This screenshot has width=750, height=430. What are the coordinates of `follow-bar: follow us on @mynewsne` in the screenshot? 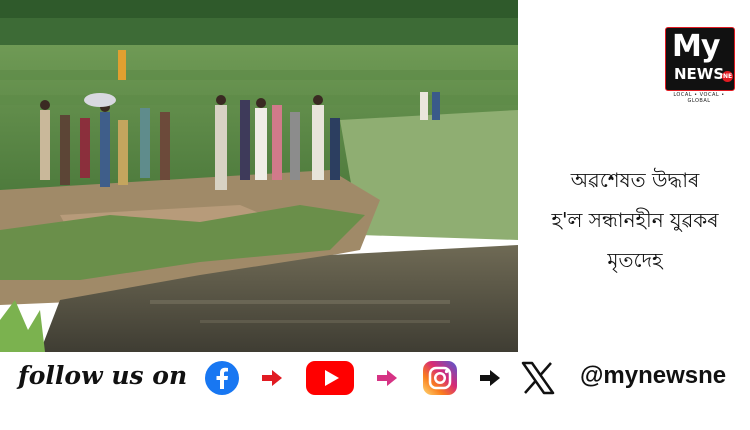 It's located at (375, 378).